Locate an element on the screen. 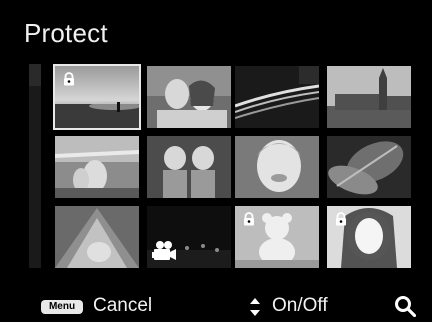  movie-camera-icon is located at coordinates (164, 250).